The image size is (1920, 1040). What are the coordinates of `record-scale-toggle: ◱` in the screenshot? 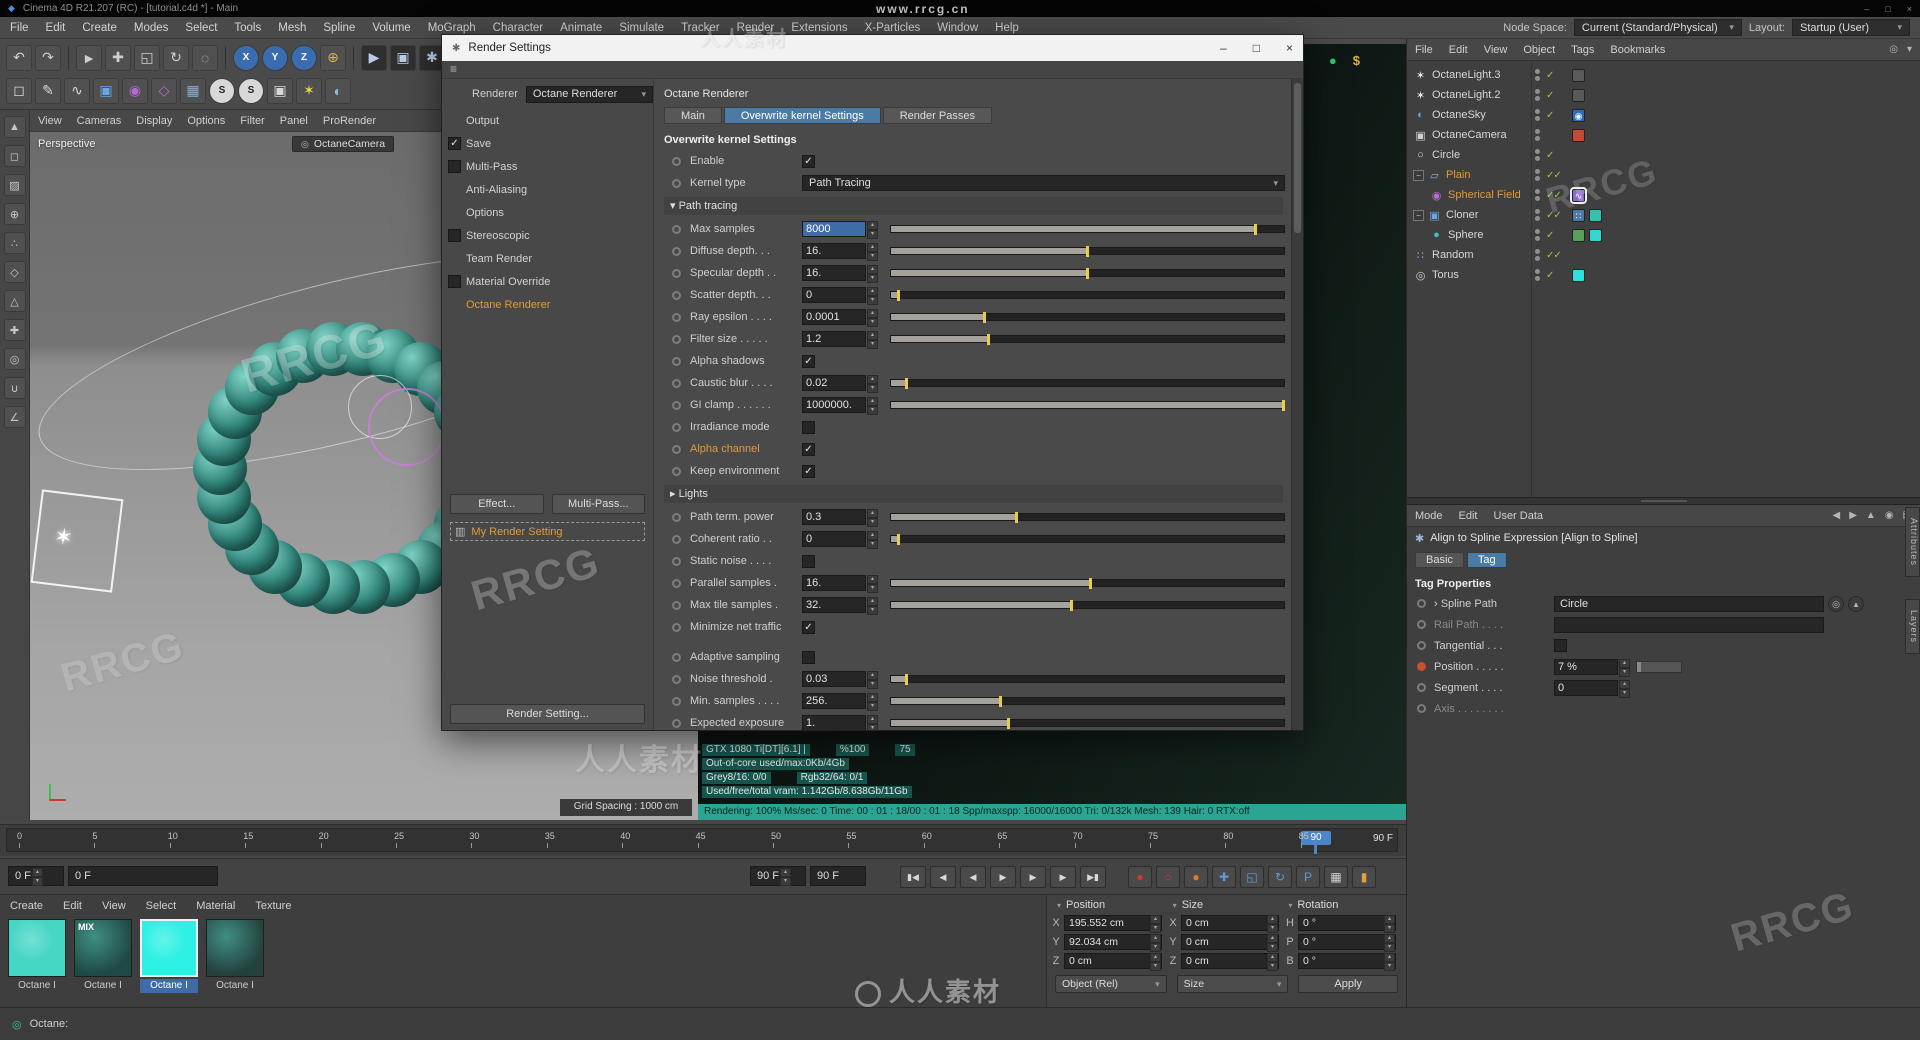 It's located at (1252, 877).